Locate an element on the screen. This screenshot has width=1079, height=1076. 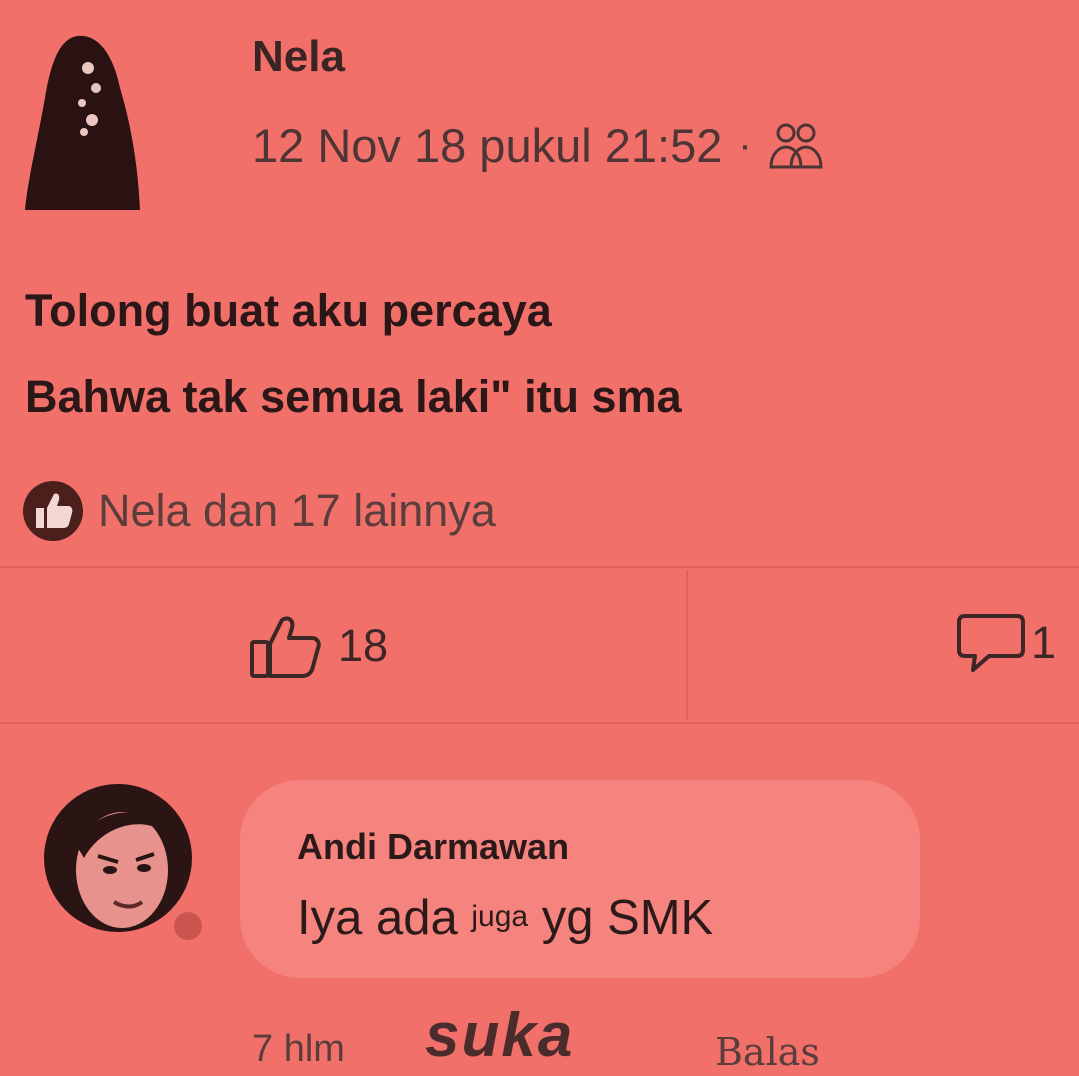
action-divider is located at coordinates (687, 645).